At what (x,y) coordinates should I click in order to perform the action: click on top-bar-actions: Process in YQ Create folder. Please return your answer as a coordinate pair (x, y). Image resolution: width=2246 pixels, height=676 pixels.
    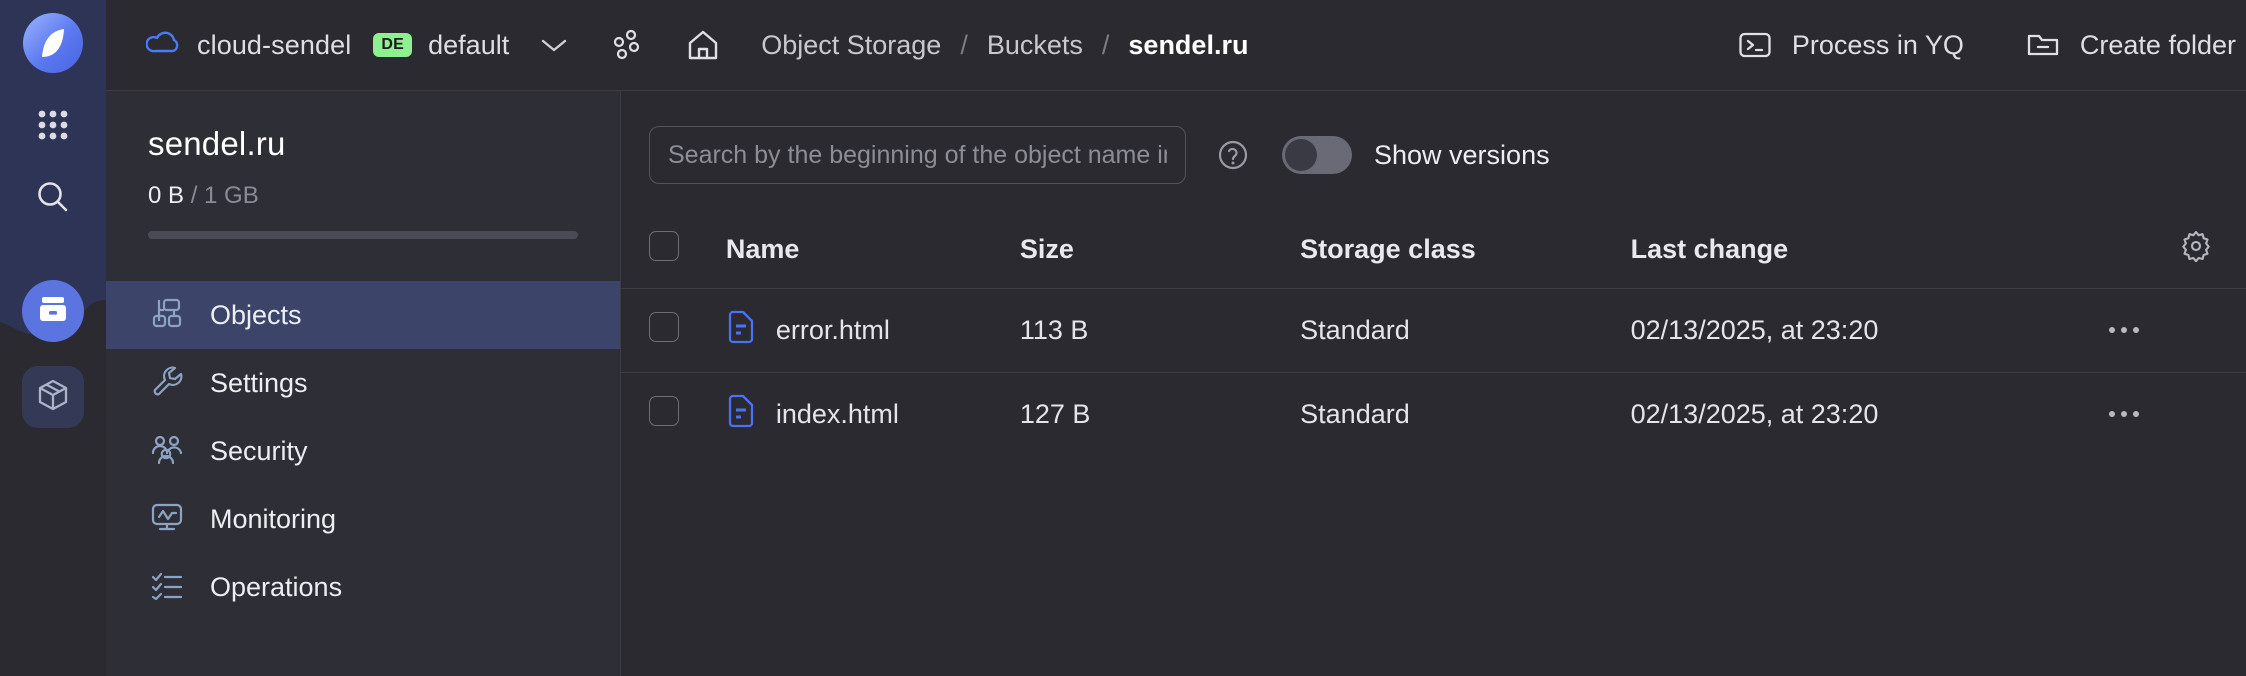
    Looking at the image, I should click on (1961, 45).